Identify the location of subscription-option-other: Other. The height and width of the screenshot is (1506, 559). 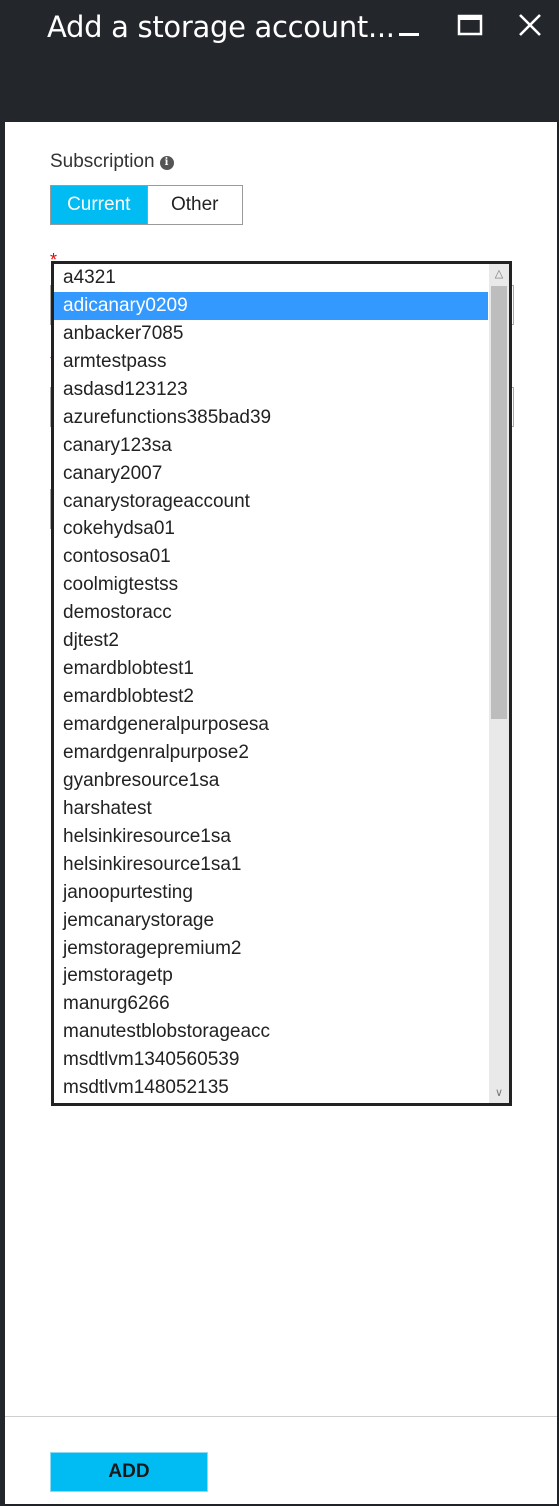
(194, 205).